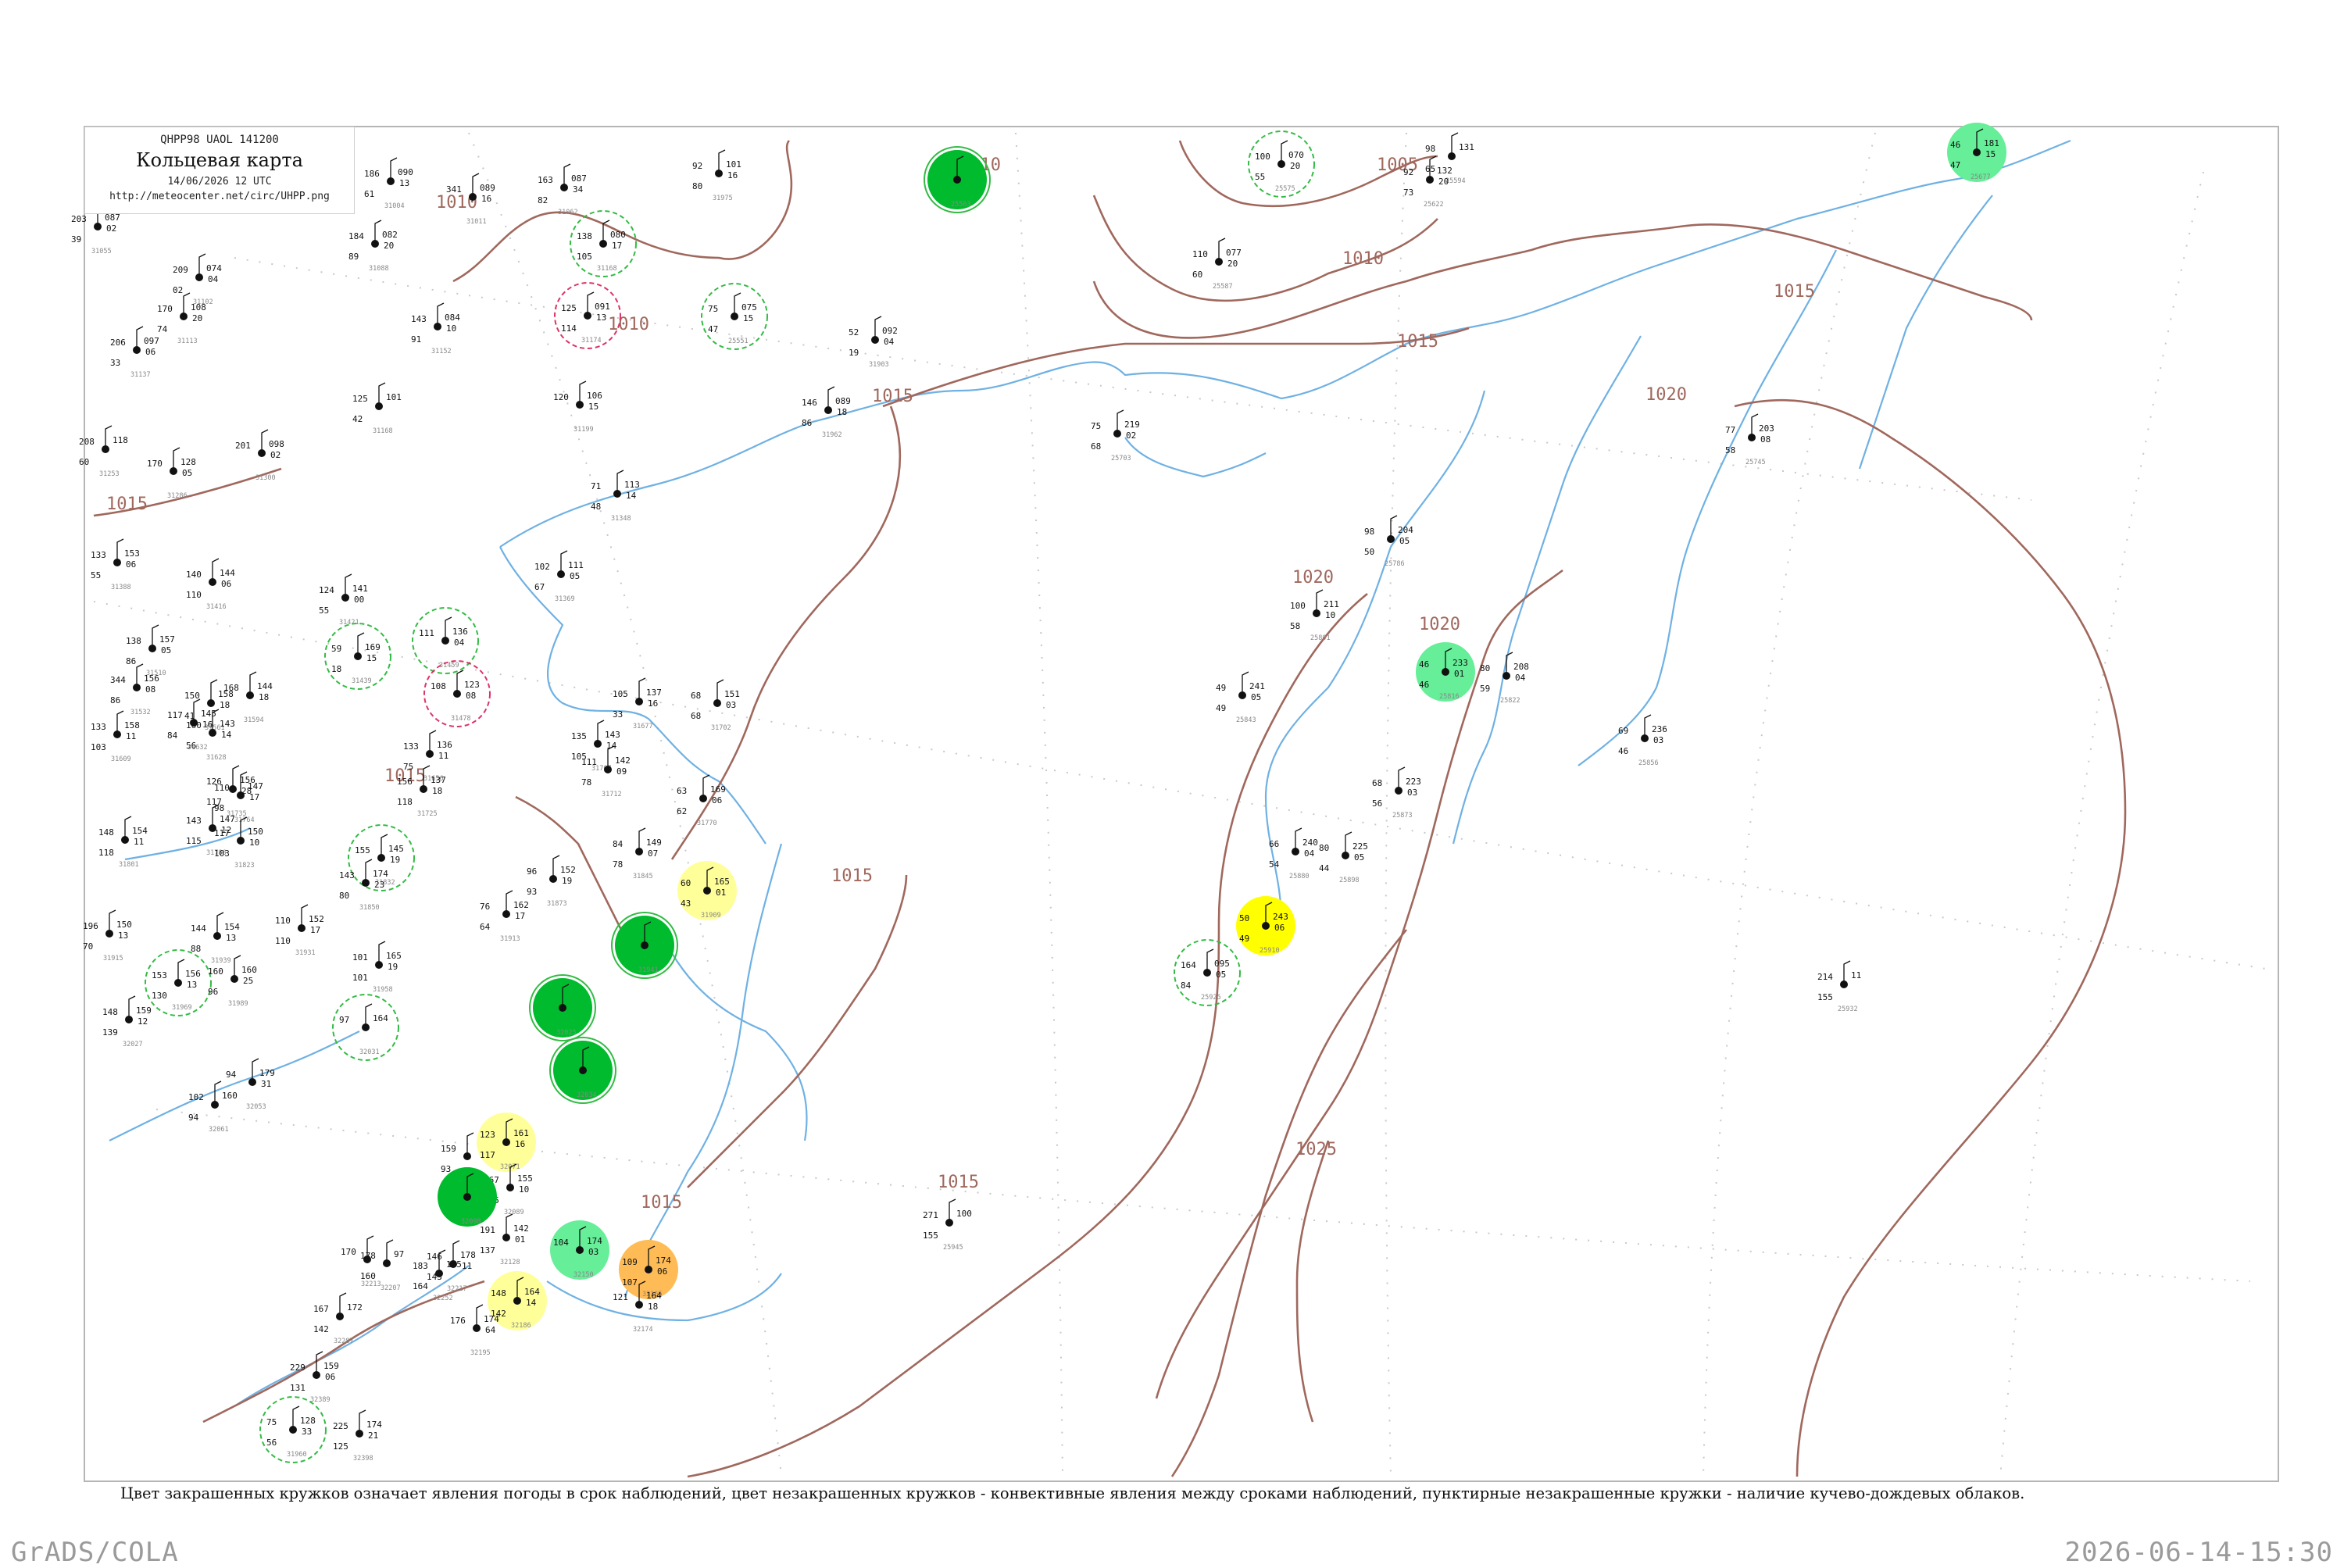  I want to click on station-index: 31594, so click(254, 720).